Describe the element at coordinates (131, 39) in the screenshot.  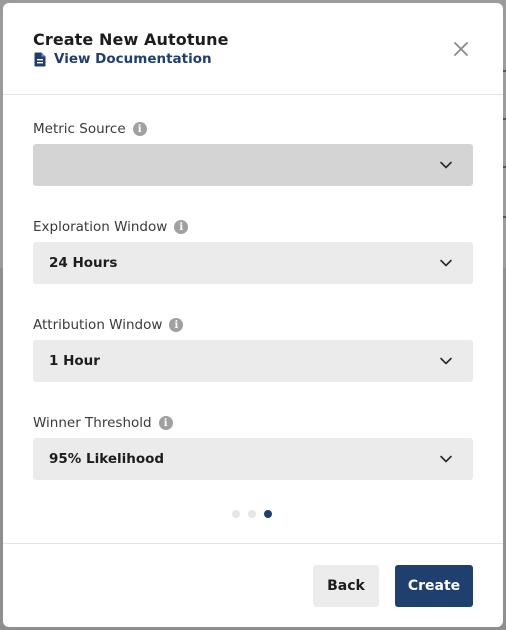
I see `modal-title: Create New Autotune` at that location.